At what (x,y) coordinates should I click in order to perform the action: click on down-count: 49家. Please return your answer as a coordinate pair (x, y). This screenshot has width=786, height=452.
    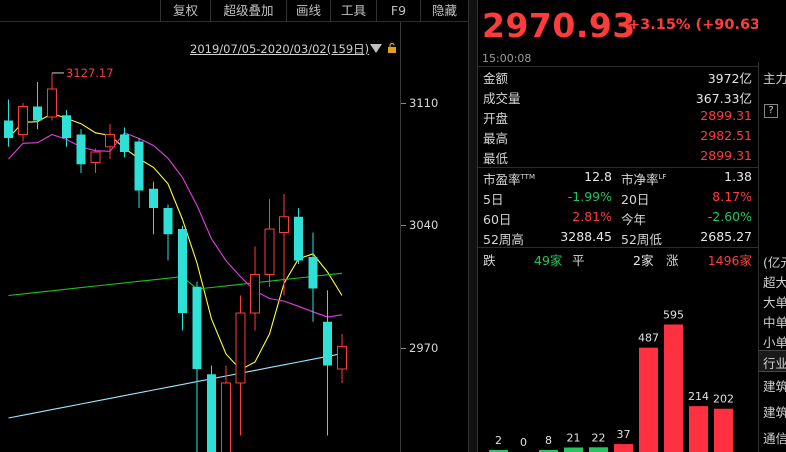
    Looking at the image, I should click on (548, 260).